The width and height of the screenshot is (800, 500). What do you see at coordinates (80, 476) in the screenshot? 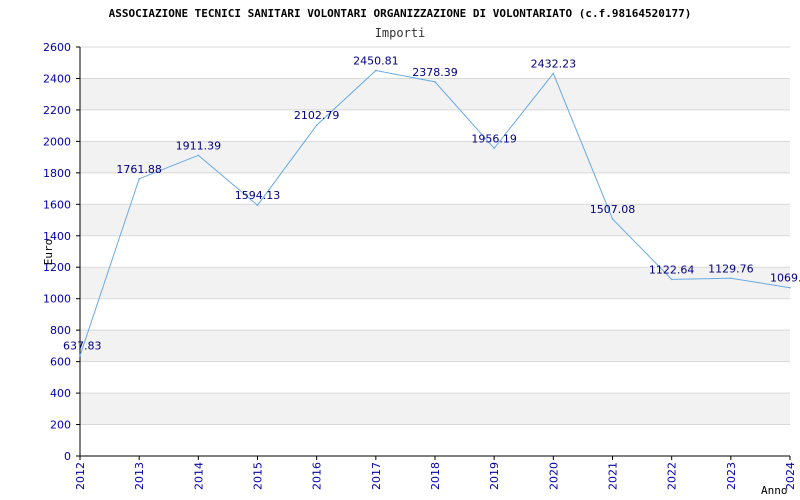
I see `x-tick-label: 2012` at bounding box center [80, 476].